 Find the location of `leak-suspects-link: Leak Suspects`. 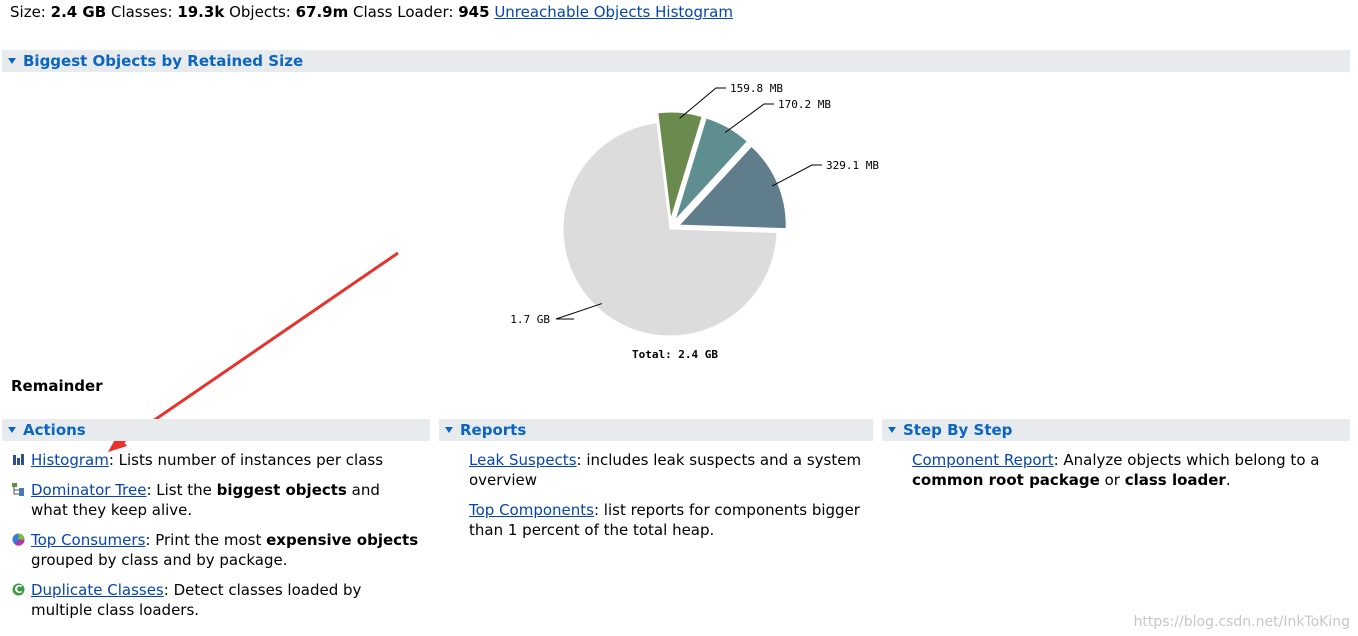

leak-suspects-link: Leak Suspects is located at coordinates (523, 460).